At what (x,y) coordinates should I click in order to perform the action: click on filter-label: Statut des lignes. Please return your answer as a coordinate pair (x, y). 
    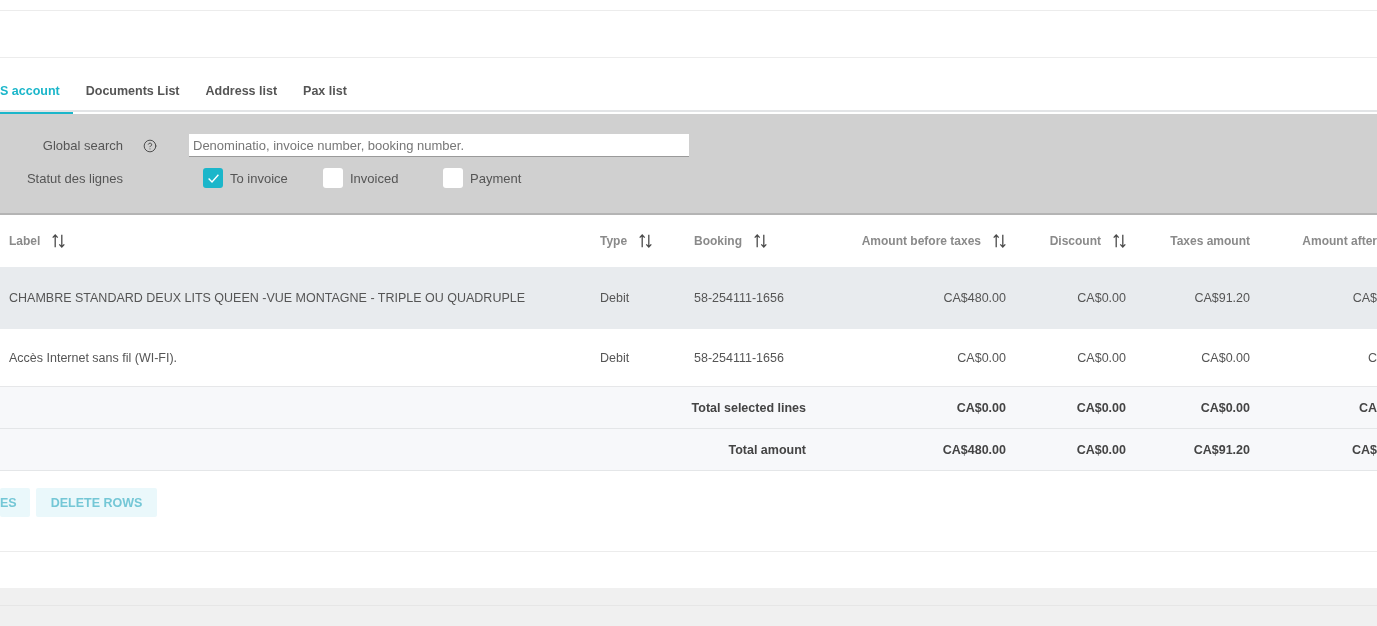
    Looking at the image, I should click on (74, 178).